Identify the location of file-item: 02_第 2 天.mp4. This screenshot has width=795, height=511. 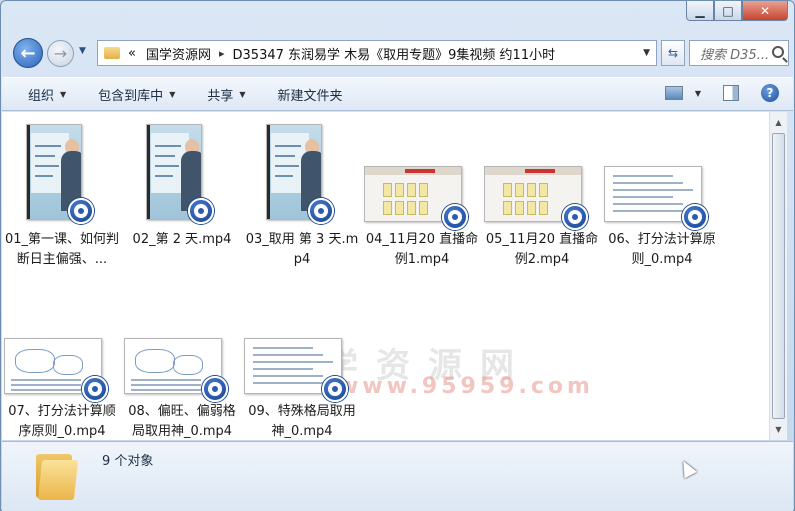
(182, 196).